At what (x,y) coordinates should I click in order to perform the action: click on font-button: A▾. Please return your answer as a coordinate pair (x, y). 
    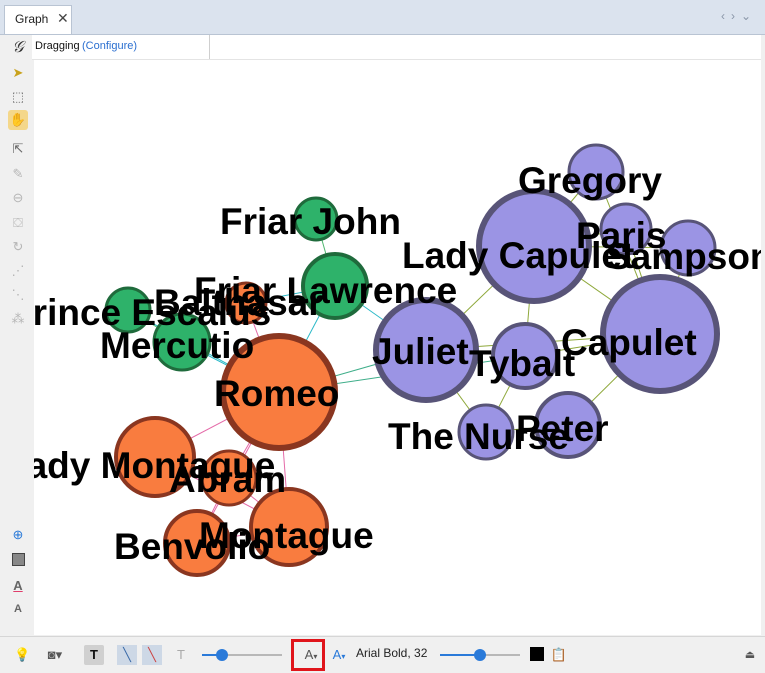
    Looking at the image, I should click on (339, 655).